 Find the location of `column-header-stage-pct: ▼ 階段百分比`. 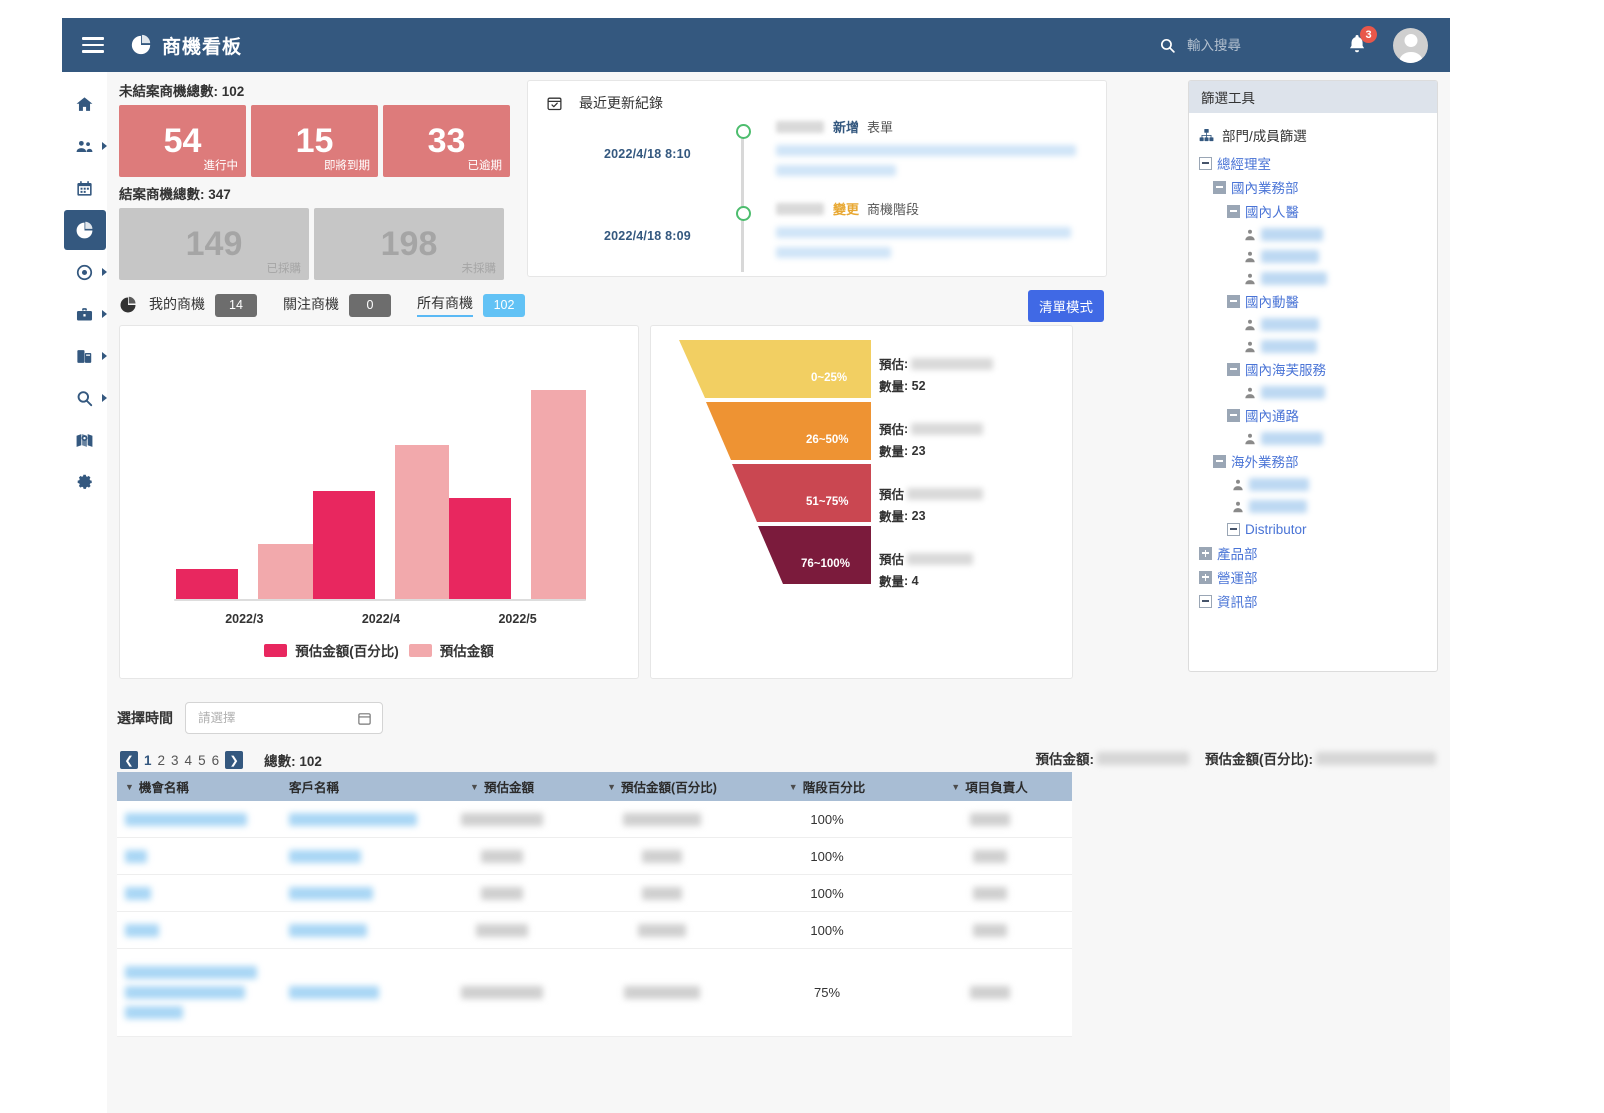

column-header-stage-pct: ▼ 階段百分比 is located at coordinates (827, 786).